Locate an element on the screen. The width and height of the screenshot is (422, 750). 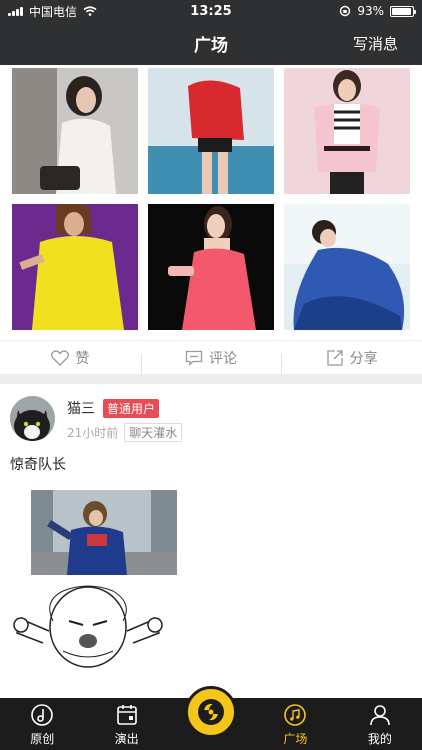
tab-original: 原创 is located at coordinates (42, 724).